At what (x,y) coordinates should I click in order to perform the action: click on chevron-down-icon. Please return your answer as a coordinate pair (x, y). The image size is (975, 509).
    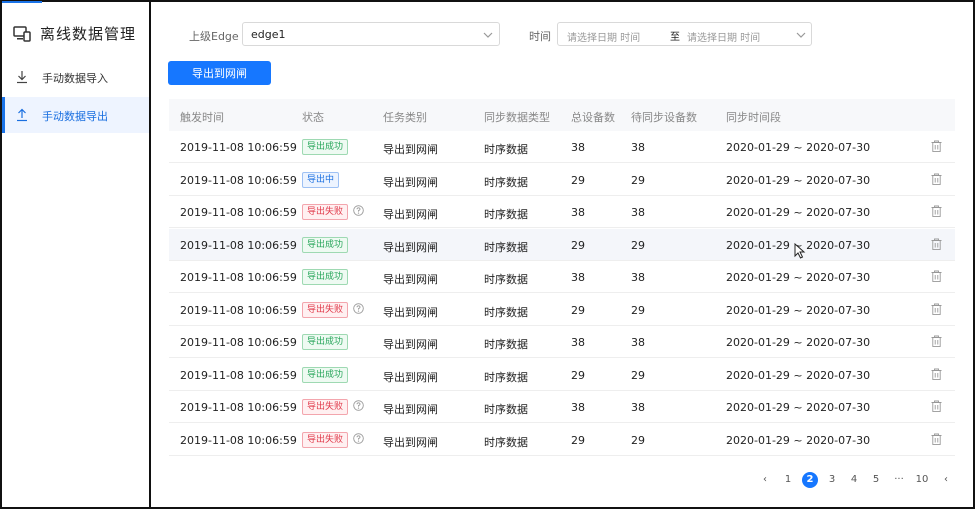
    Looking at the image, I should click on (801, 35).